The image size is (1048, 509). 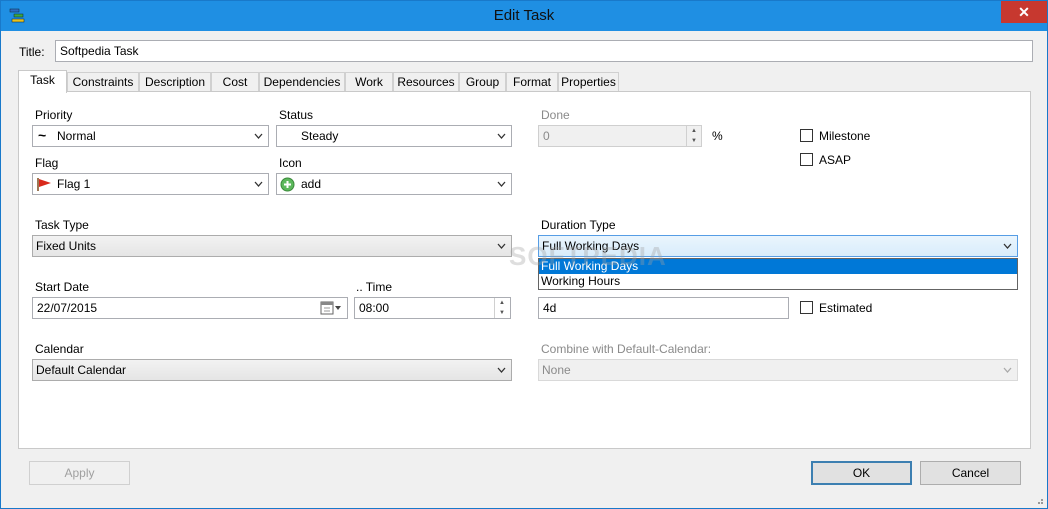 What do you see at coordinates (556, 370) in the screenshot?
I see `combine-calendar-value: None` at bounding box center [556, 370].